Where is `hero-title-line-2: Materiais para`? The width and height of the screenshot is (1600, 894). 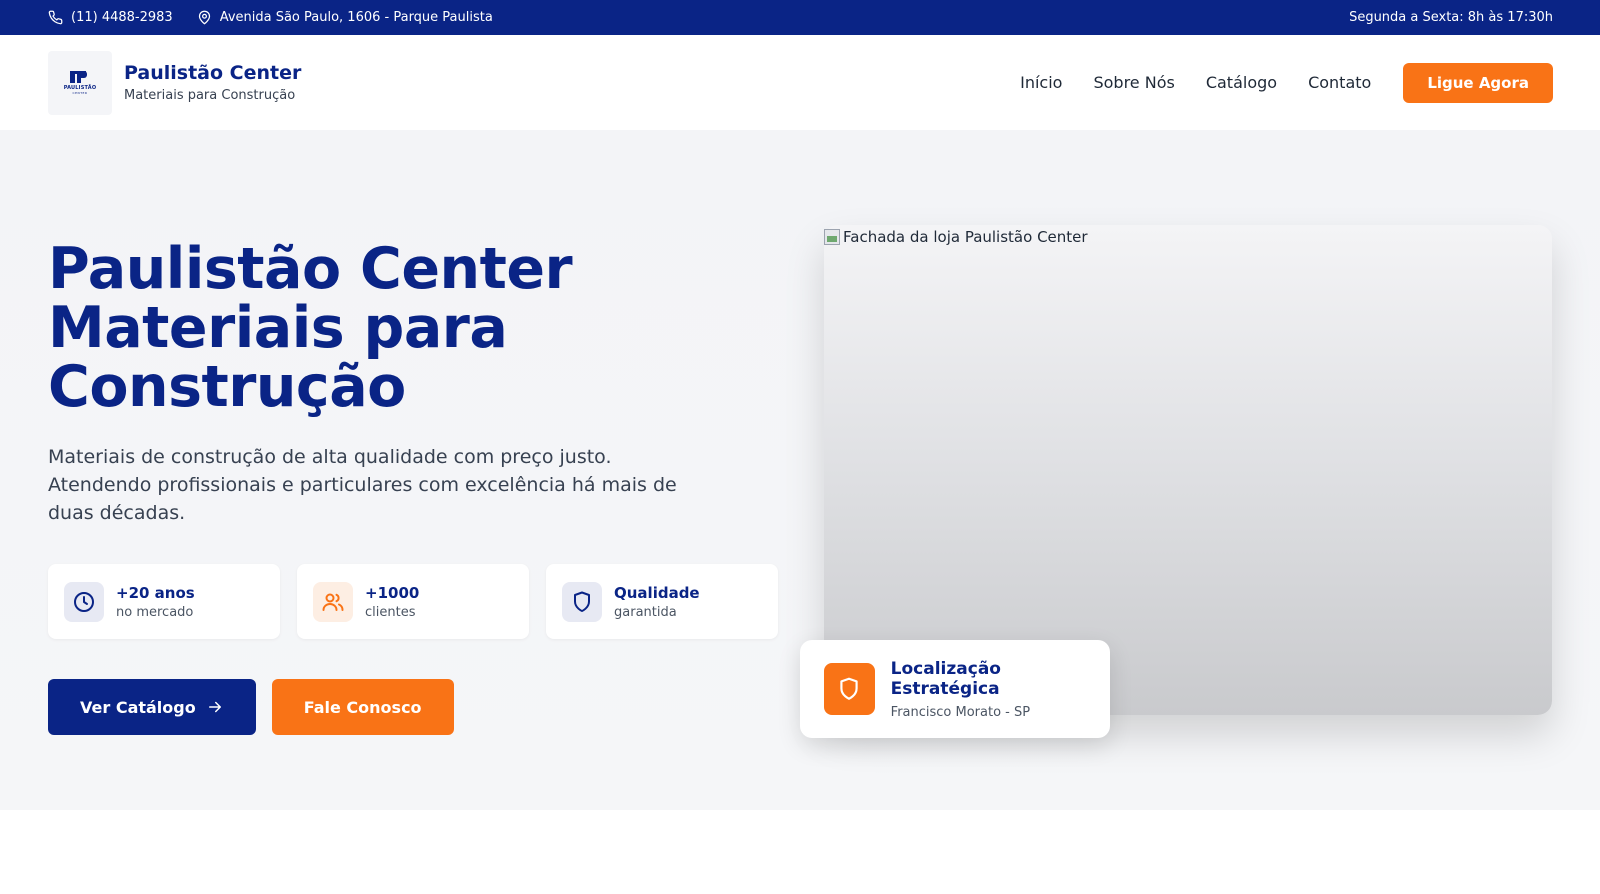 hero-title-line-2: Materiais para is located at coordinates (278, 328).